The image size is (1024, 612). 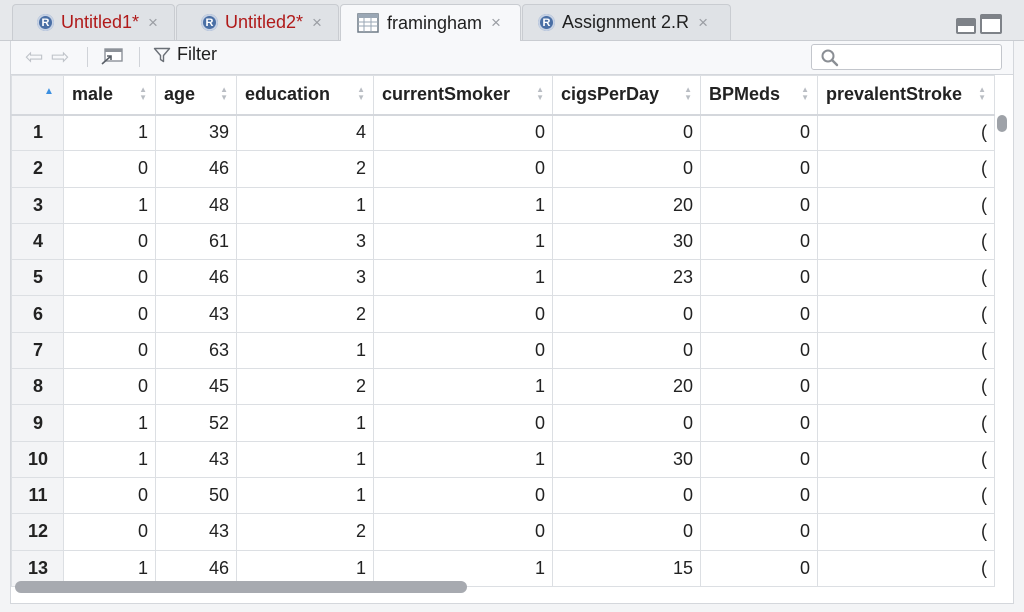 What do you see at coordinates (196, 532) in the screenshot?
I see `table-cell: 43` at bounding box center [196, 532].